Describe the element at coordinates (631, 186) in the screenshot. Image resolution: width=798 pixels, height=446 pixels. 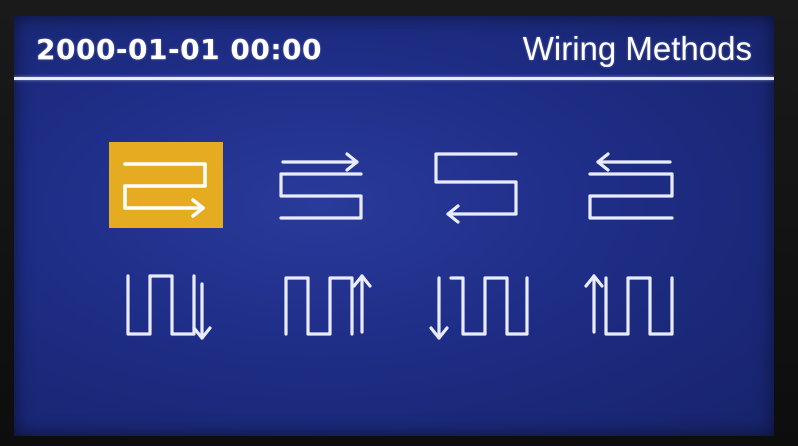
I see `serpentine-start-top-left-icon` at that location.